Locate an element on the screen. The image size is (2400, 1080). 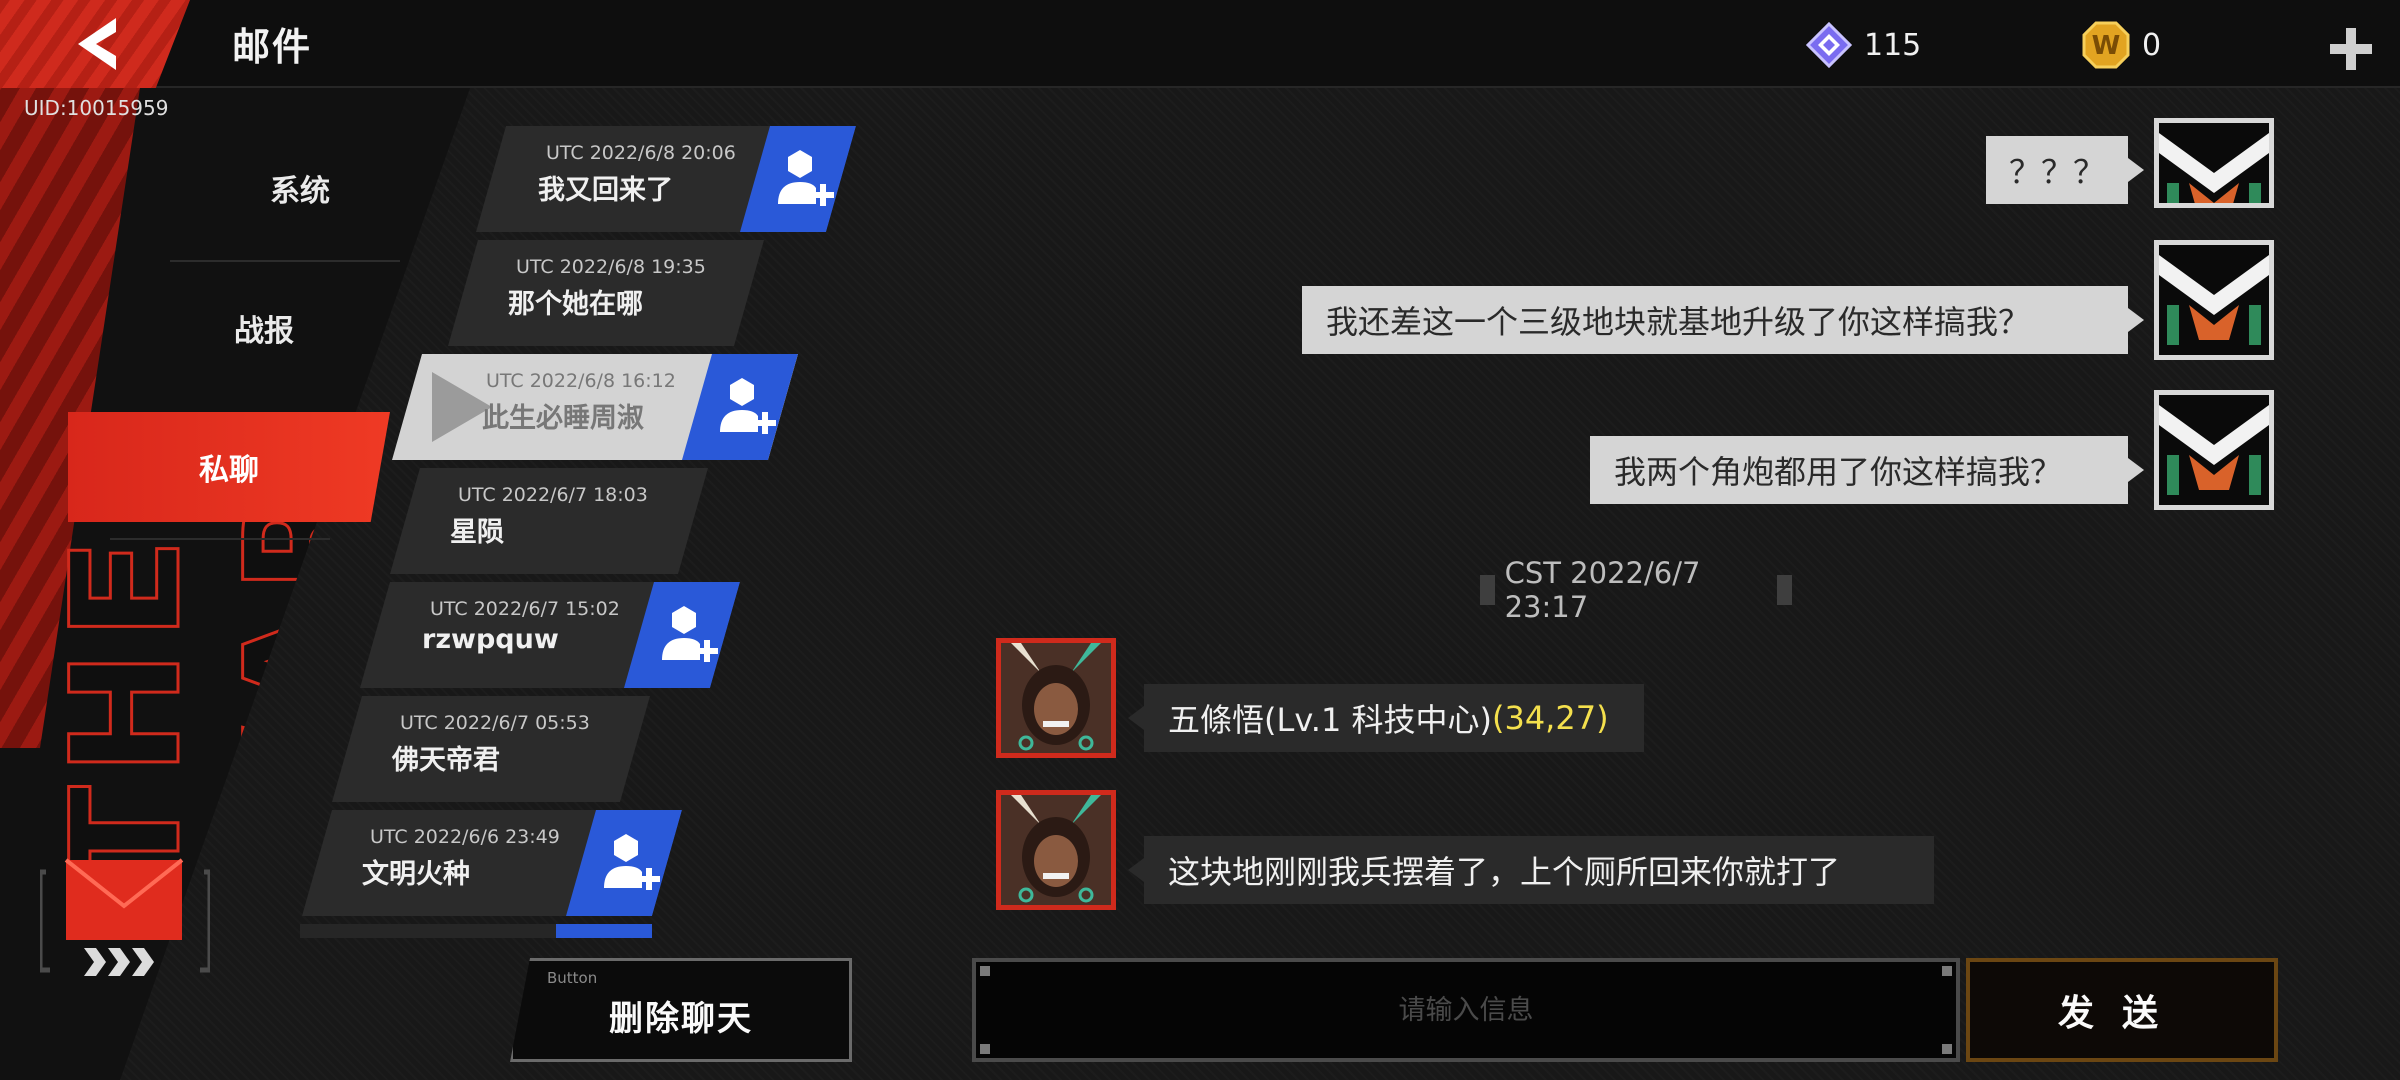
tab-battle-report: 战报 is located at coordinates (264, 328).